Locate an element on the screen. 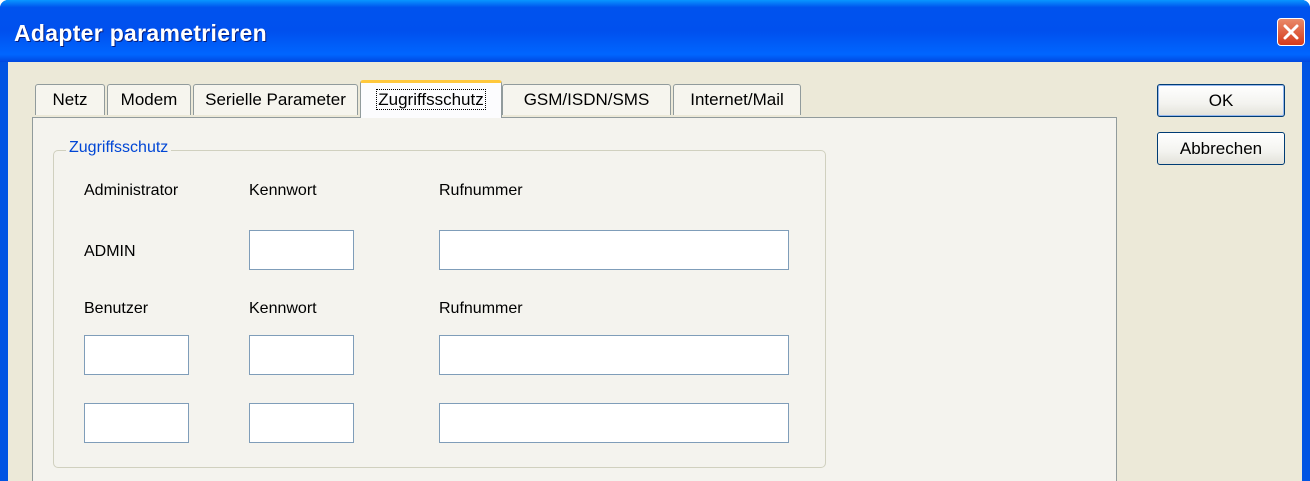  administrator-header: Administrator is located at coordinates (131, 190).